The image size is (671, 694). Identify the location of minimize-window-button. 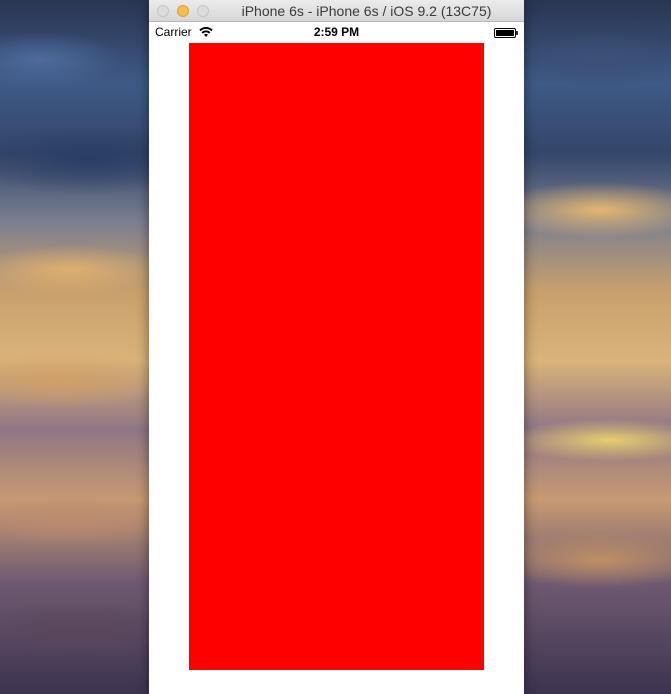
(183, 11).